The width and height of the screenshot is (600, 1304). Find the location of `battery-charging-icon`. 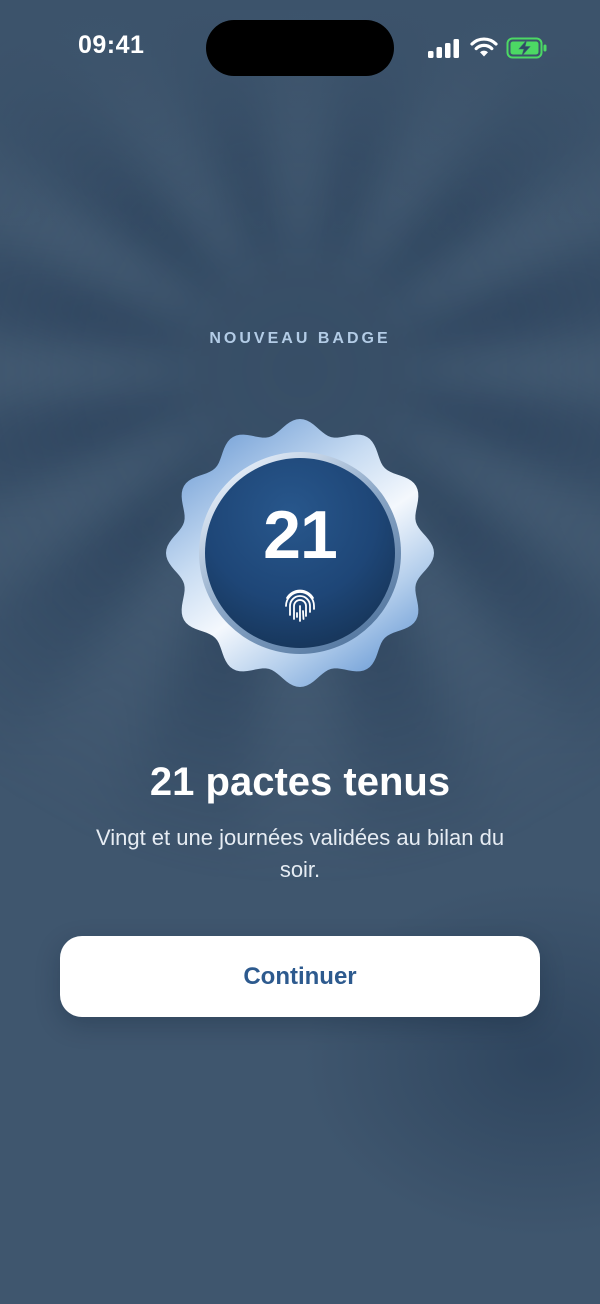

battery-charging-icon is located at coordinates (526, 48).